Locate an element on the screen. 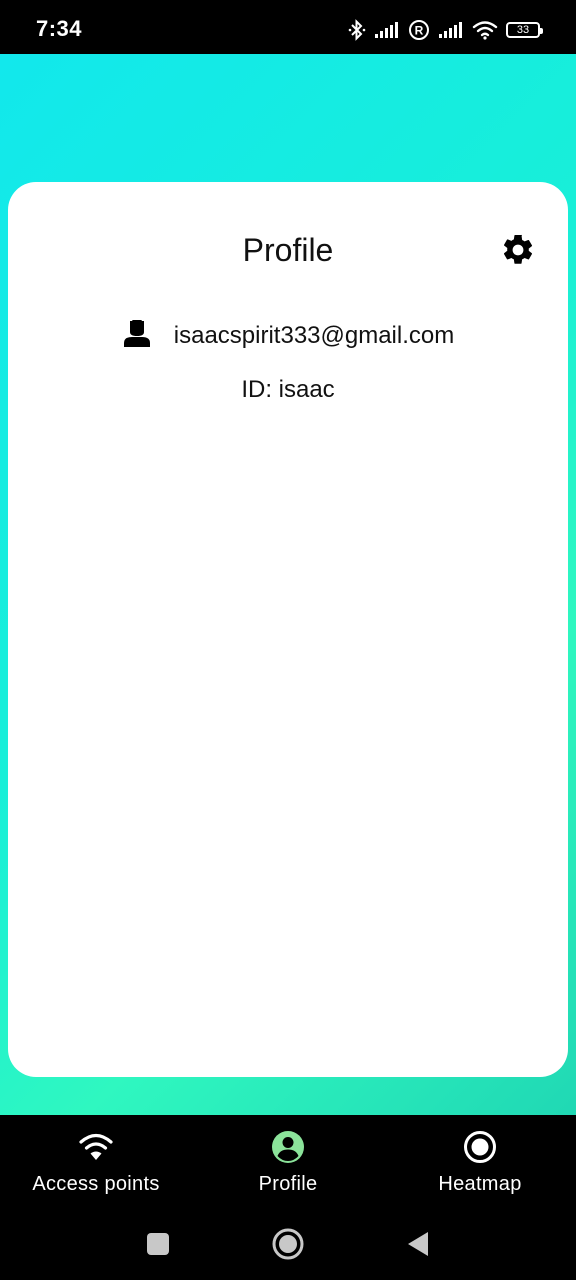 This screenshot has width=576, height=1280. user-email: isaacspirit333@gmail.com is located at coordinates (314, 335).